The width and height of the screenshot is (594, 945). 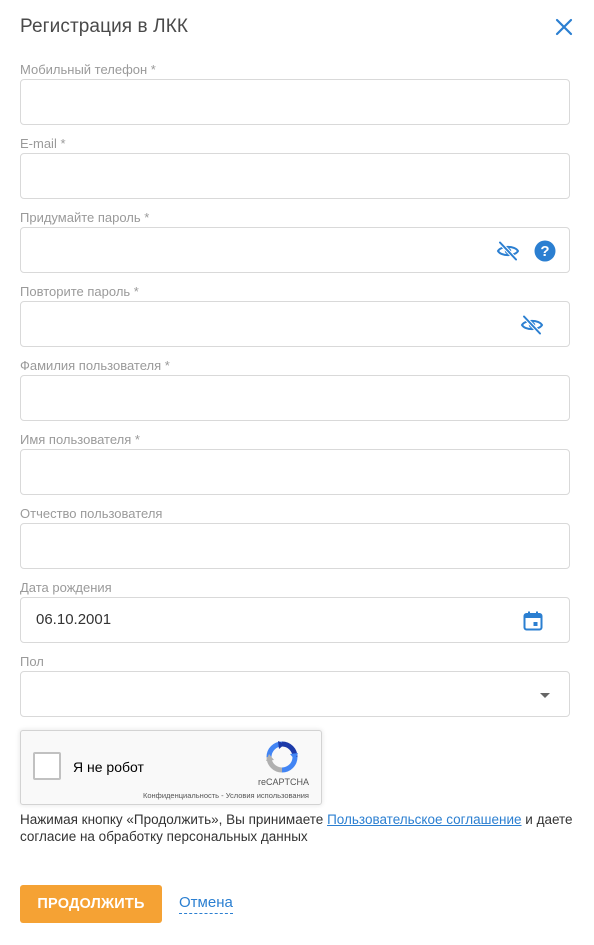 I want to click on first-name-label: Имя пользователя *, so click(x=80, y=439).